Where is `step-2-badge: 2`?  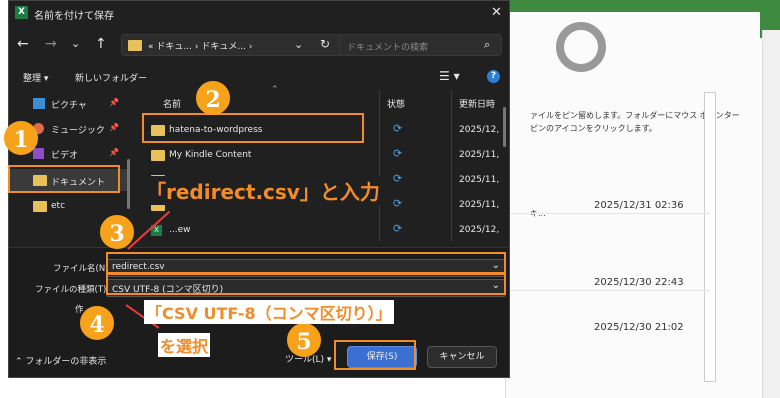
step-2-badge: 2 is located at coordinates (213, 98).